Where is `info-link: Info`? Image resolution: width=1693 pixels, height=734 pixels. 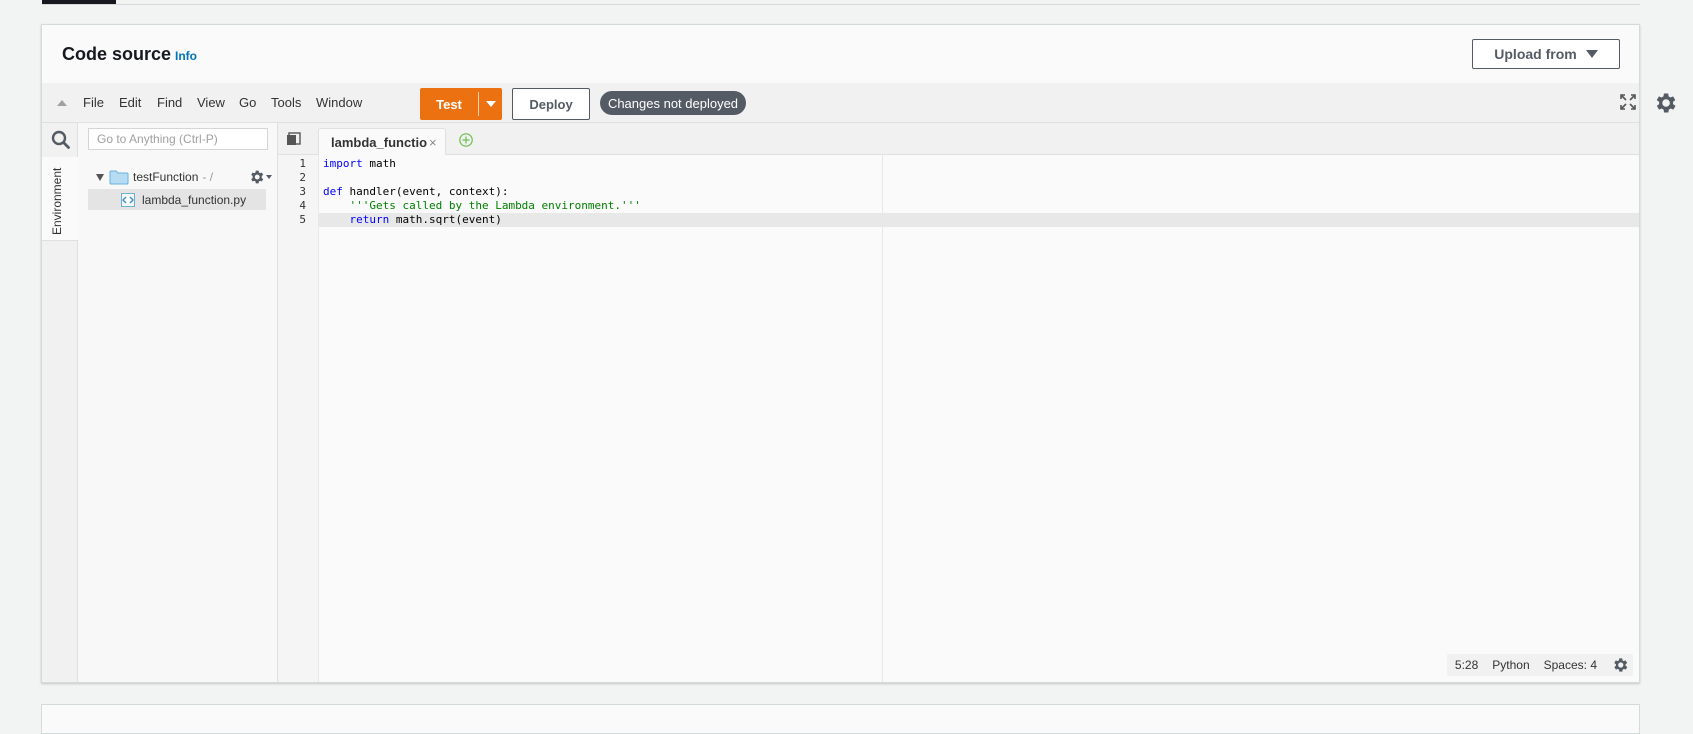 info-link: Info is located at coordinates (186, 56).